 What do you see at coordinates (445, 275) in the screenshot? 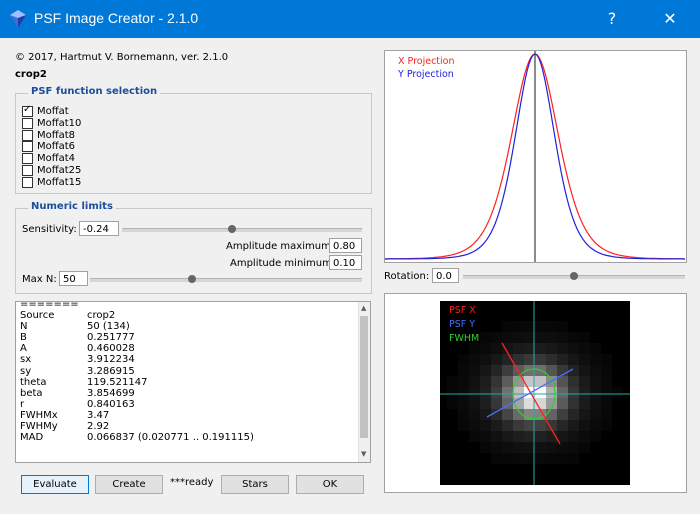
I see `rotation-input: 0.0` at bounding box center [445, 275].